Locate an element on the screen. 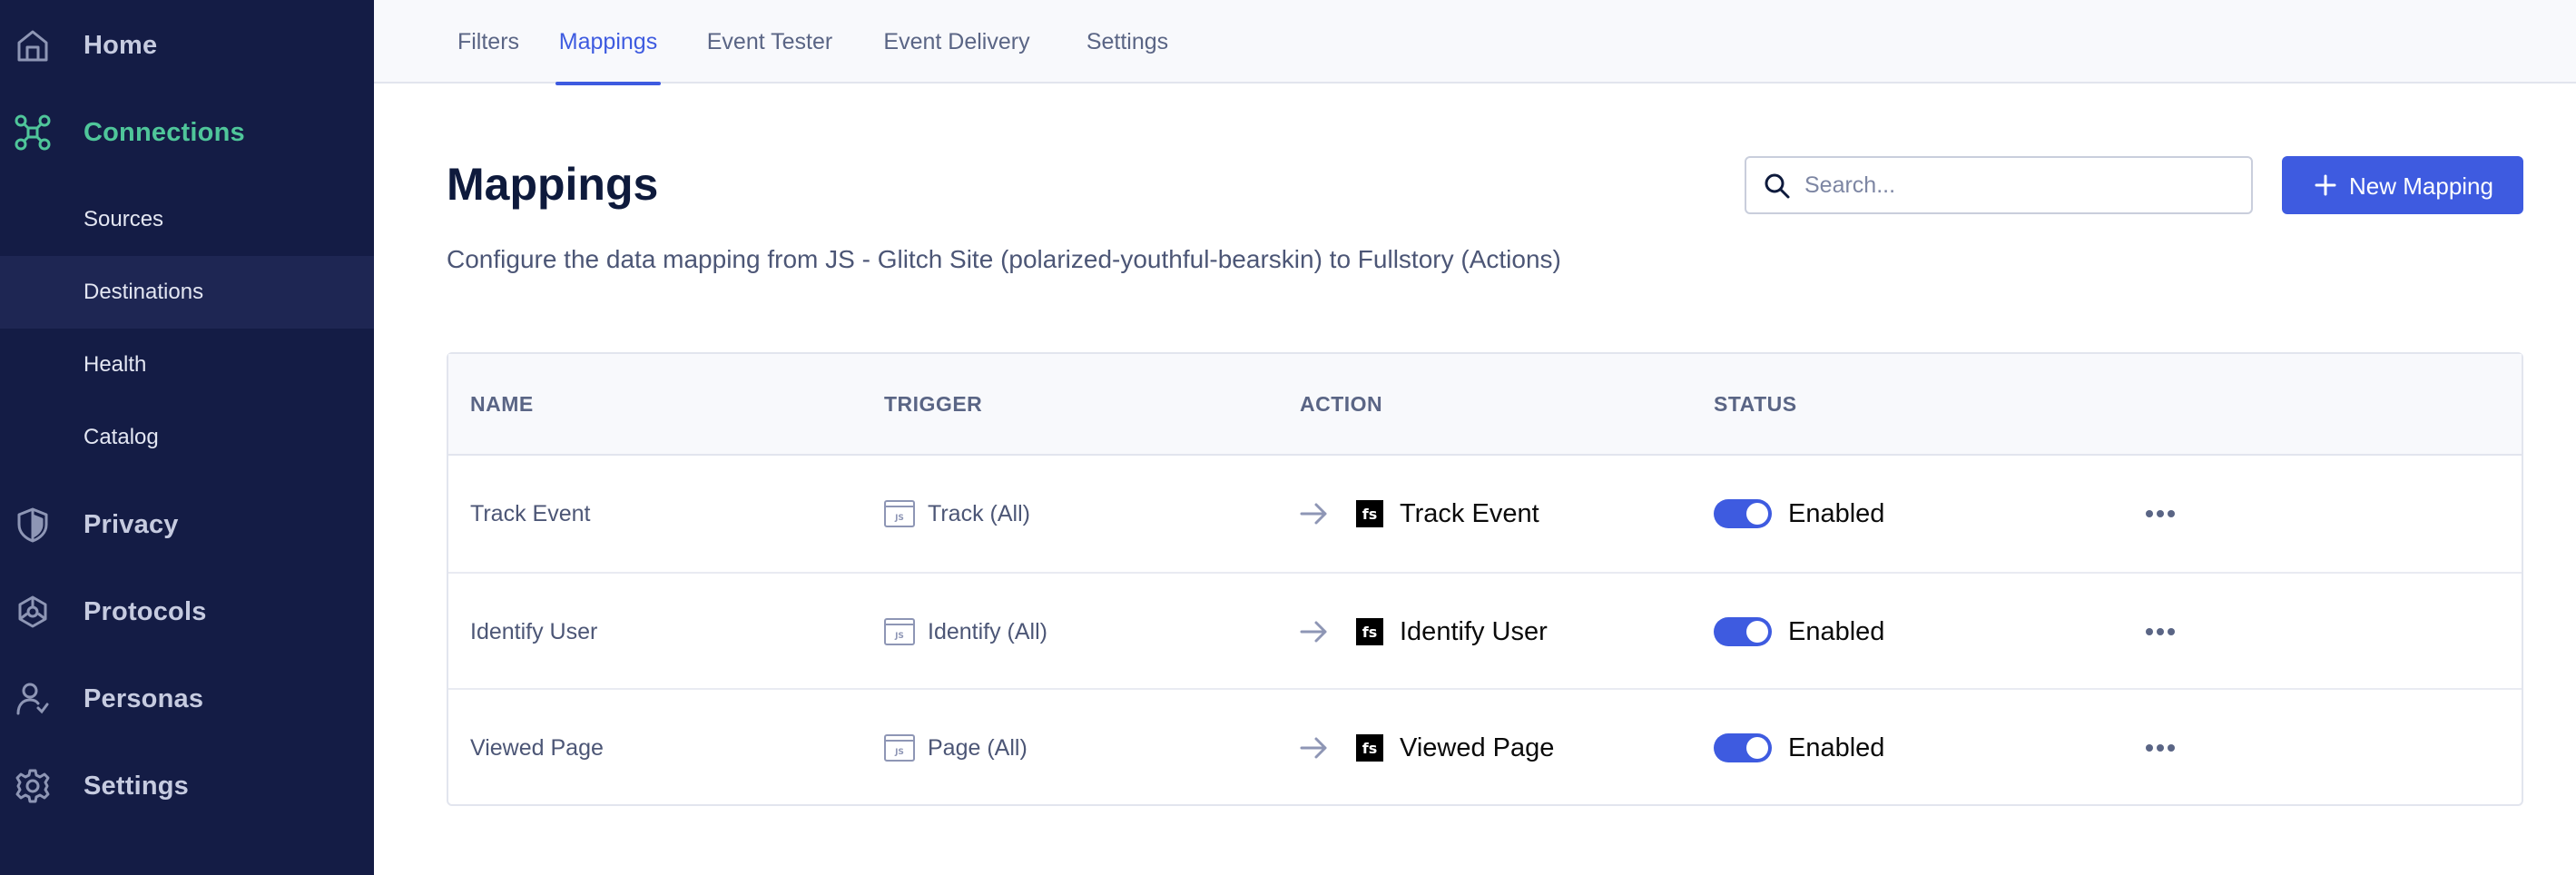 The height and width of the screenshot is (875, 2576). page-title: Mappings is located at coordinates (553, 184).